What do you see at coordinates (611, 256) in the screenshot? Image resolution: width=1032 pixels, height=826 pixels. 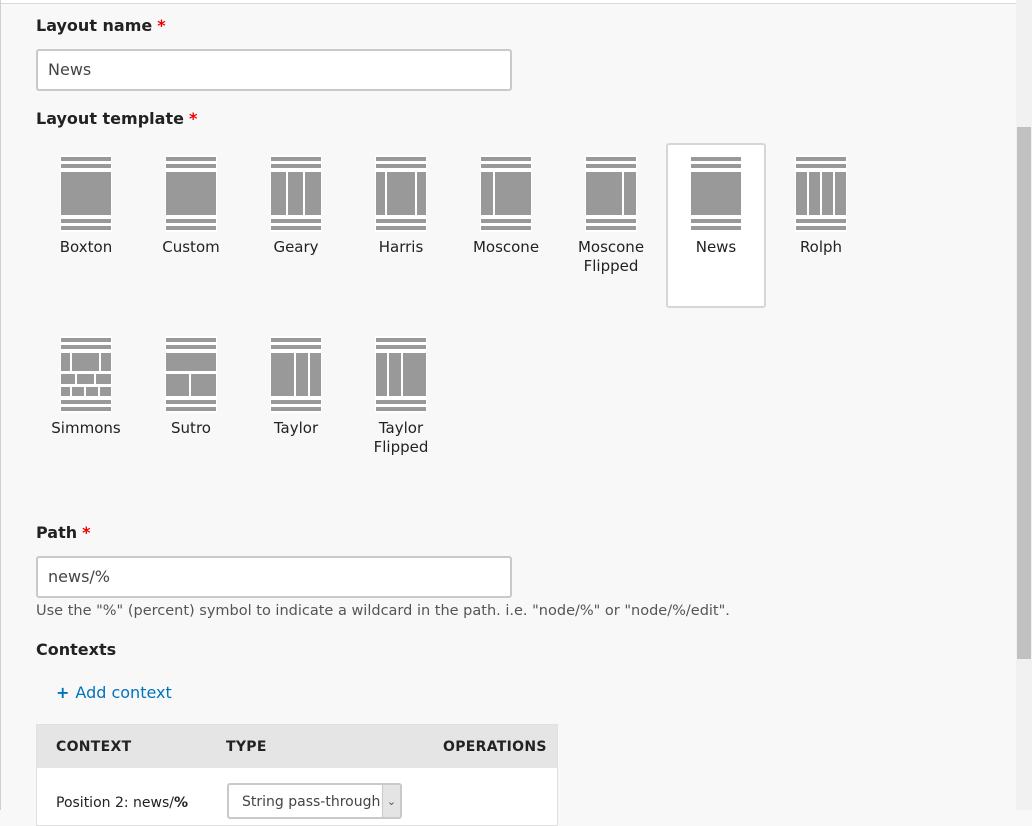 I see `template-name: Moscone Flipped` at bounding box center [611, 256].